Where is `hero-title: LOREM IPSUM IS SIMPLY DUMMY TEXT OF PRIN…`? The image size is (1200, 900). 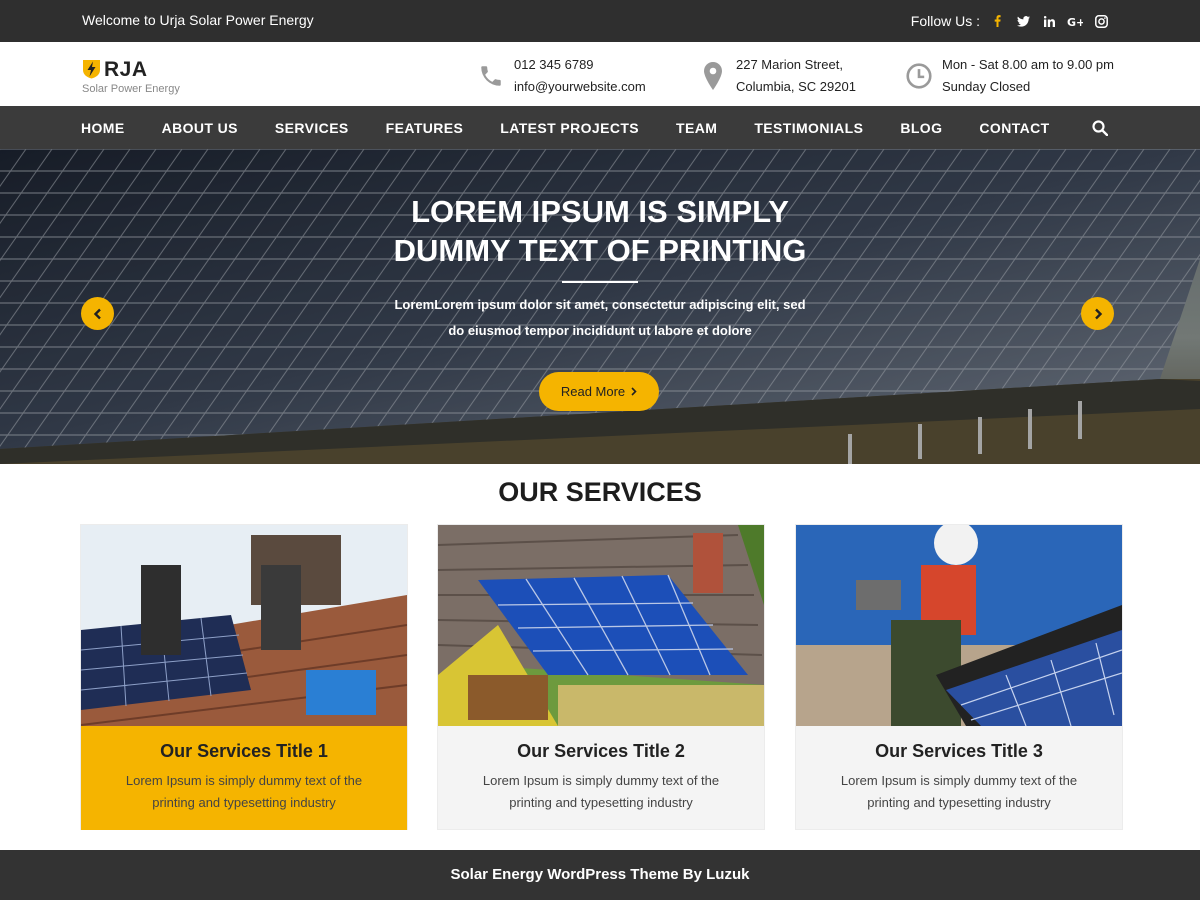
hero-title: LOREM IPSUM IS SIMPLY DUMMY TEXT OF PRIN… is located at coordinates (600, 231).